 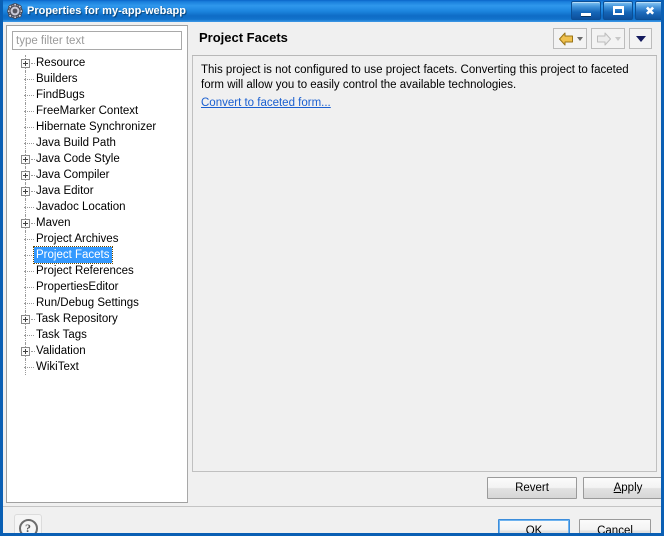 What do you see at coordinates (97, 271) in the screenshot?
I see `sidebar-item-project-references: Project References` at bounding box center [97, 271].